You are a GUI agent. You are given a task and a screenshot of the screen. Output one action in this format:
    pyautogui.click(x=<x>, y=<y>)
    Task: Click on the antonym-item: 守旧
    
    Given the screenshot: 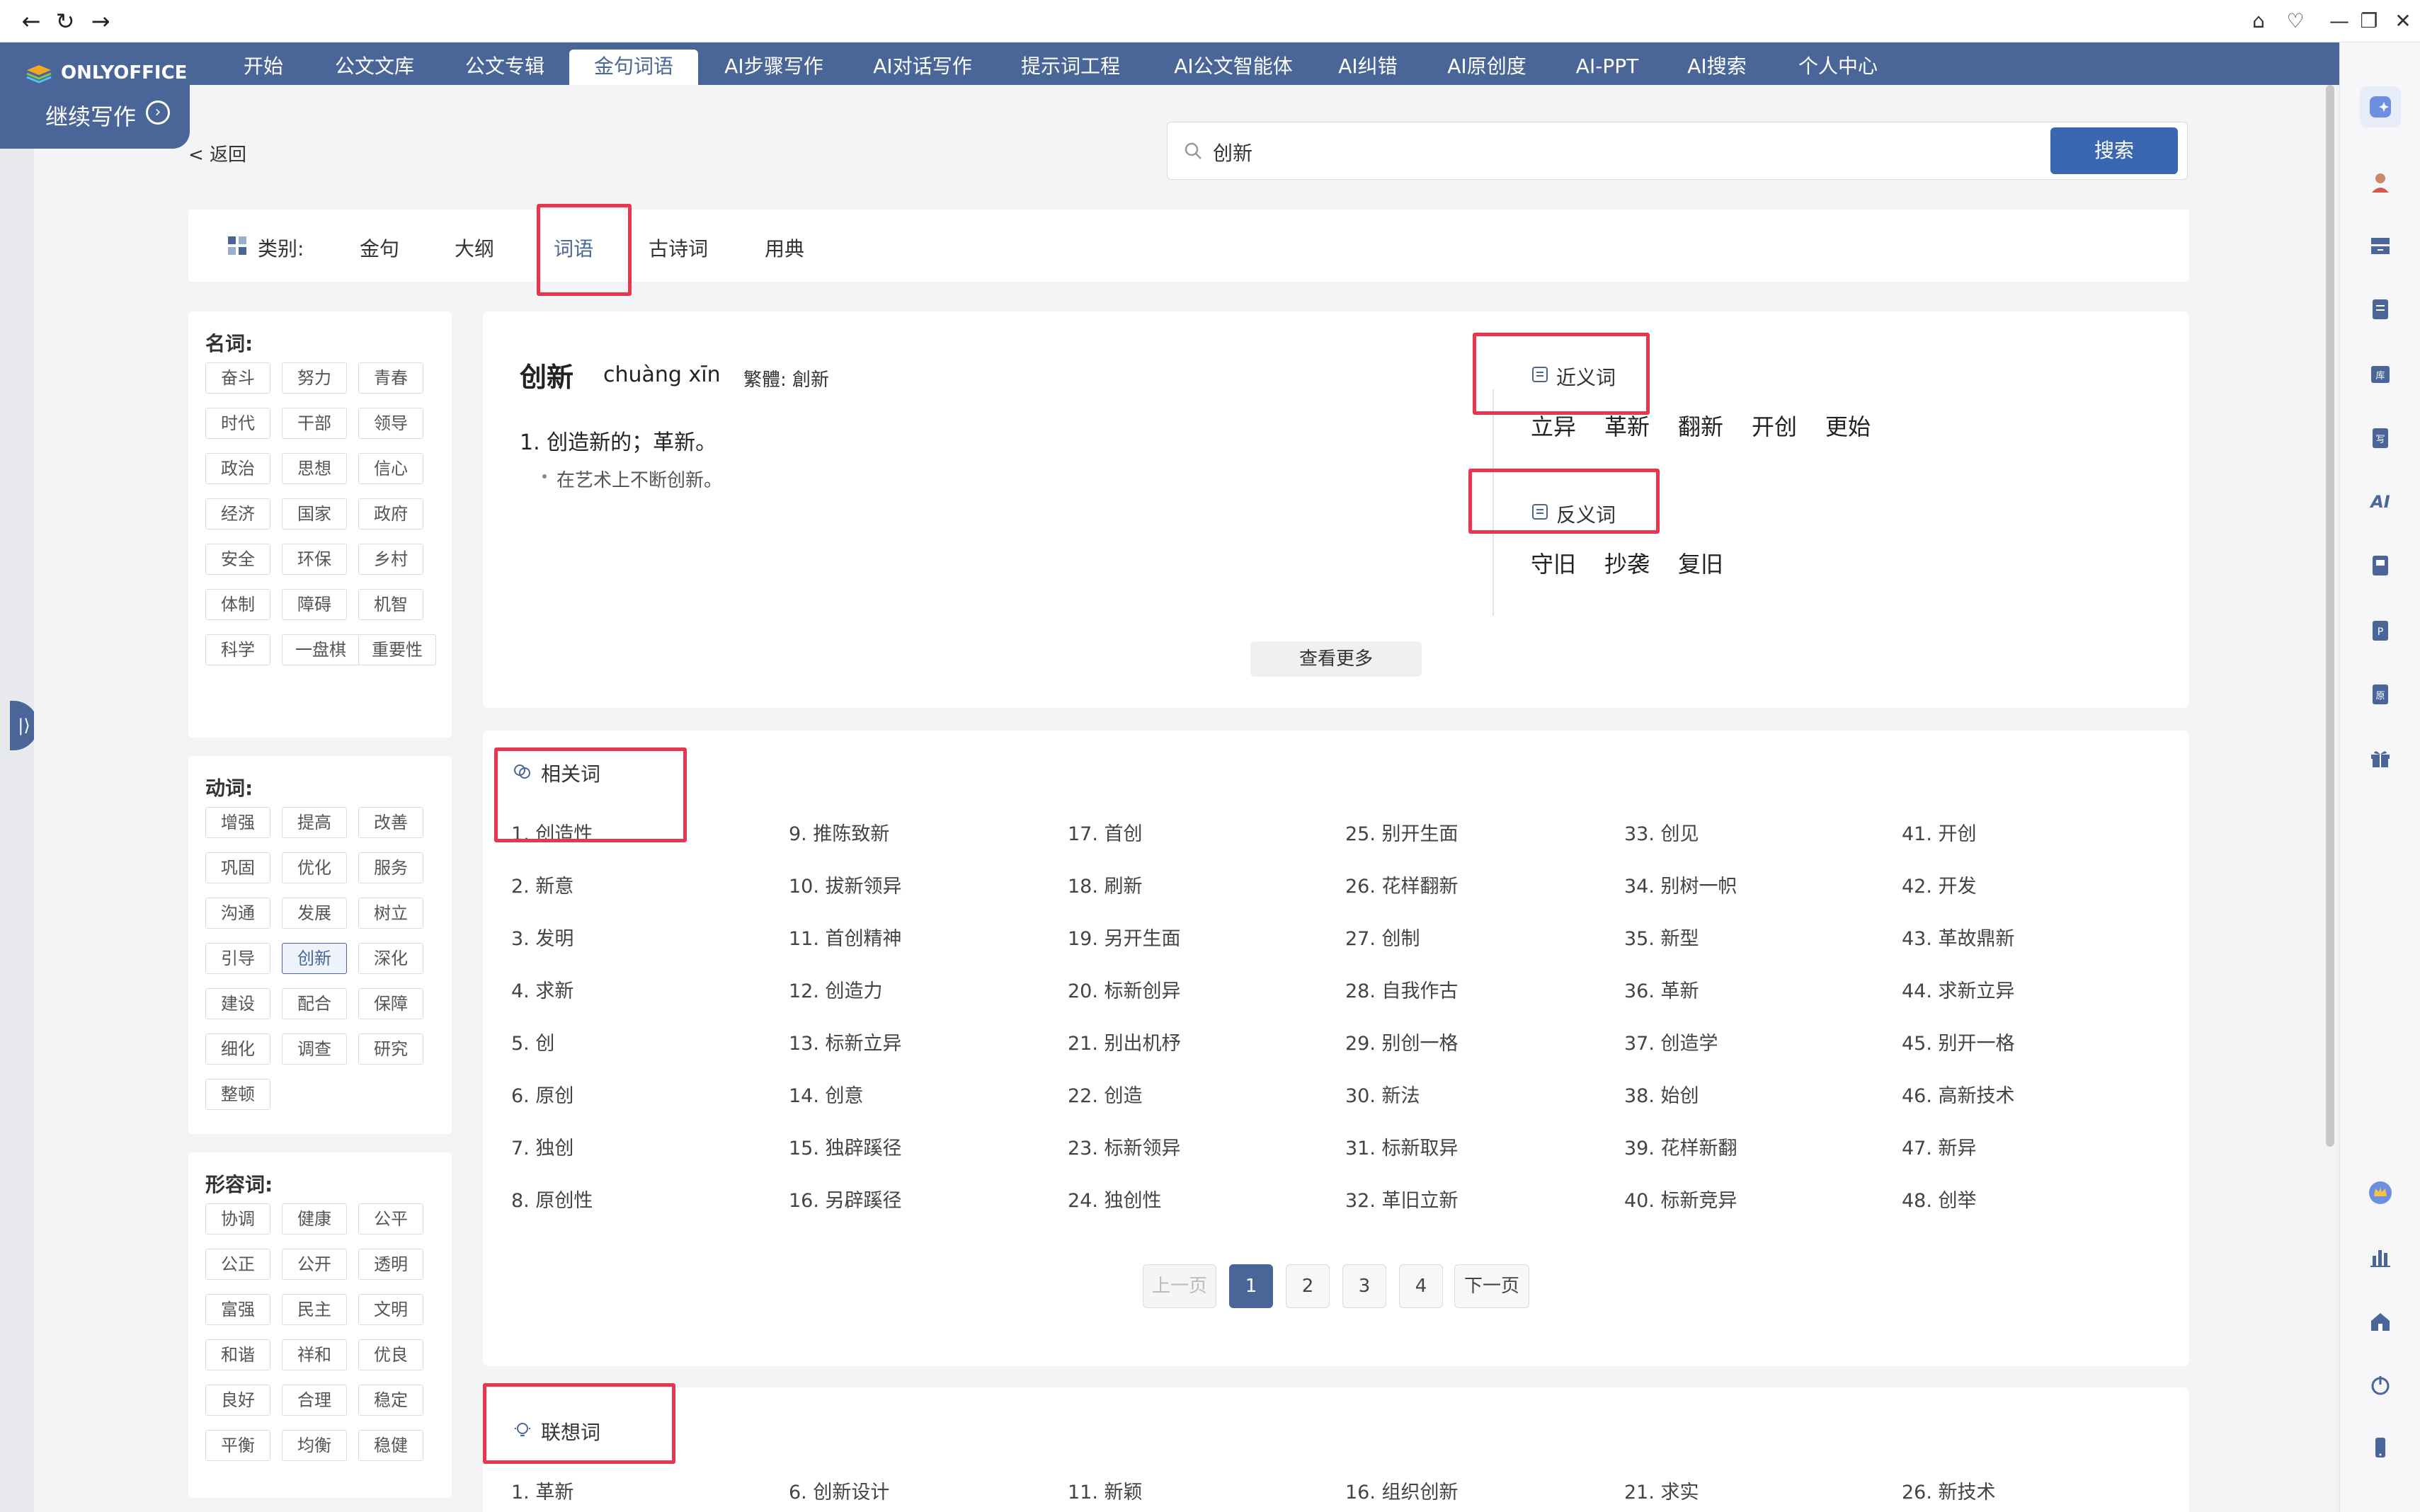 What is the action you would take?
    pyautogui.click(x=1553, y=562)
    